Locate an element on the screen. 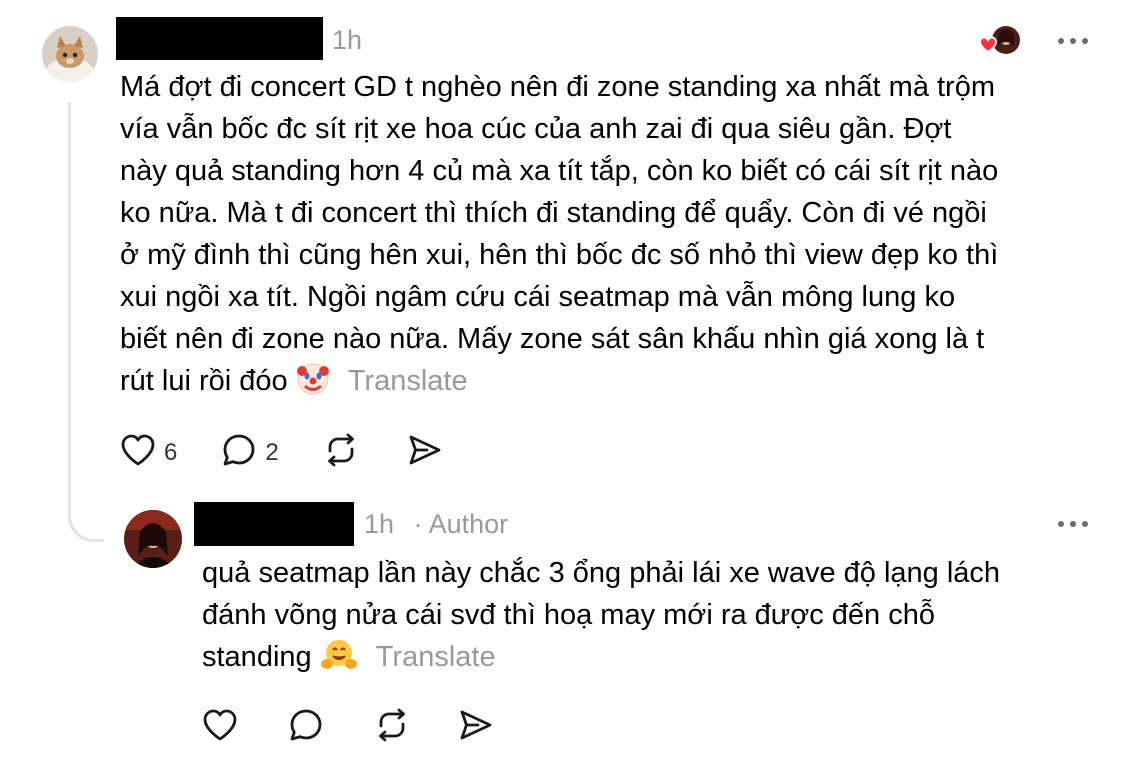 This screenshot has width=1132, height=762. author-username-redacted is located at coordinates (274, 524).